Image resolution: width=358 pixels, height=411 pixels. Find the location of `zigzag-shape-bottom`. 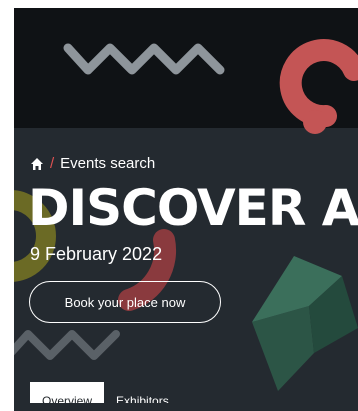

zigzag-shape-bottom is located at coordinates (67, 345).